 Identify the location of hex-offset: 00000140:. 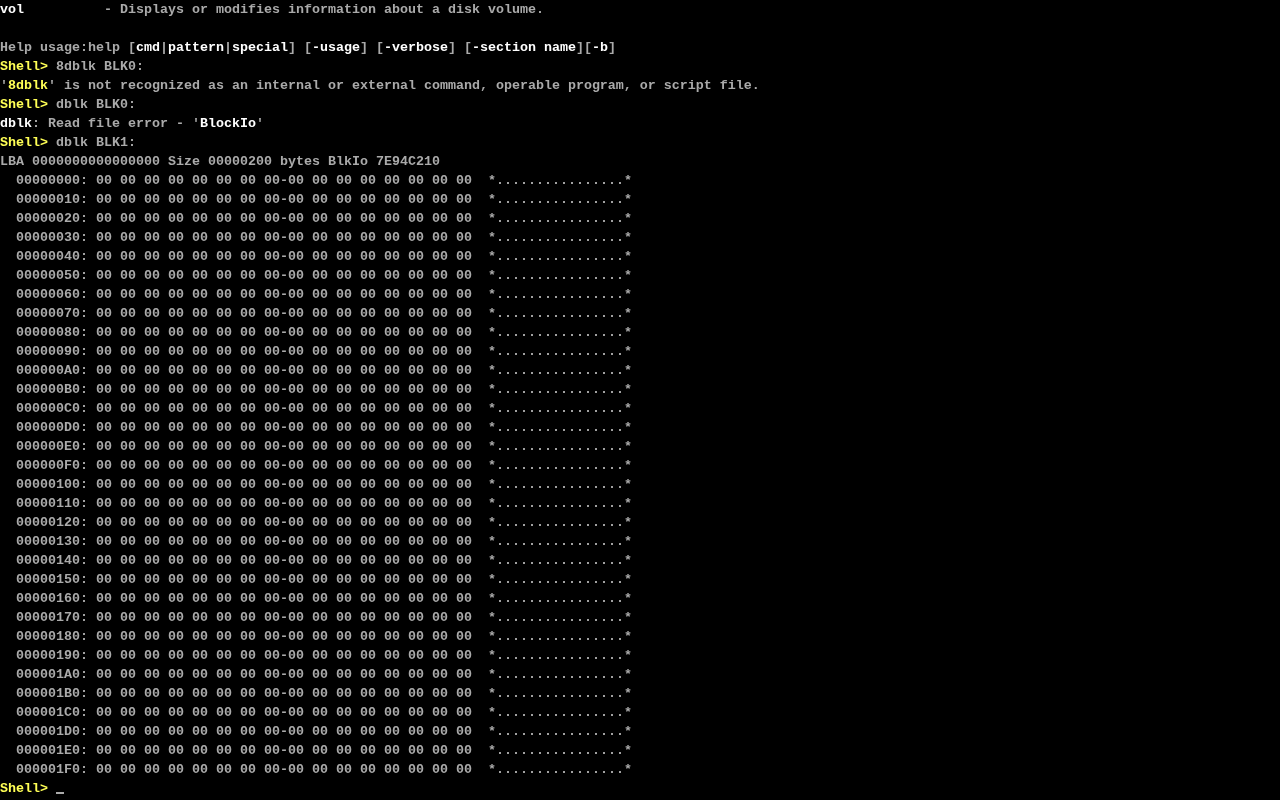
(52, 561).